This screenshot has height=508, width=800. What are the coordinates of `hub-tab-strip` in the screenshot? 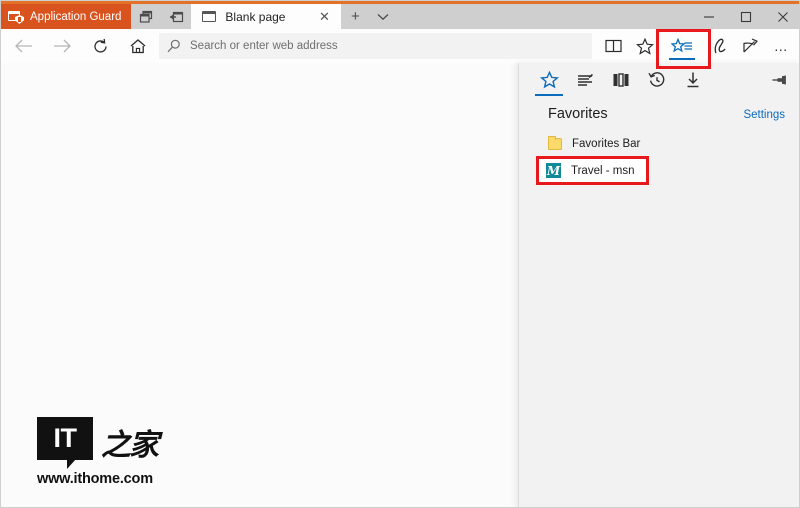 It's located at (659, 80).